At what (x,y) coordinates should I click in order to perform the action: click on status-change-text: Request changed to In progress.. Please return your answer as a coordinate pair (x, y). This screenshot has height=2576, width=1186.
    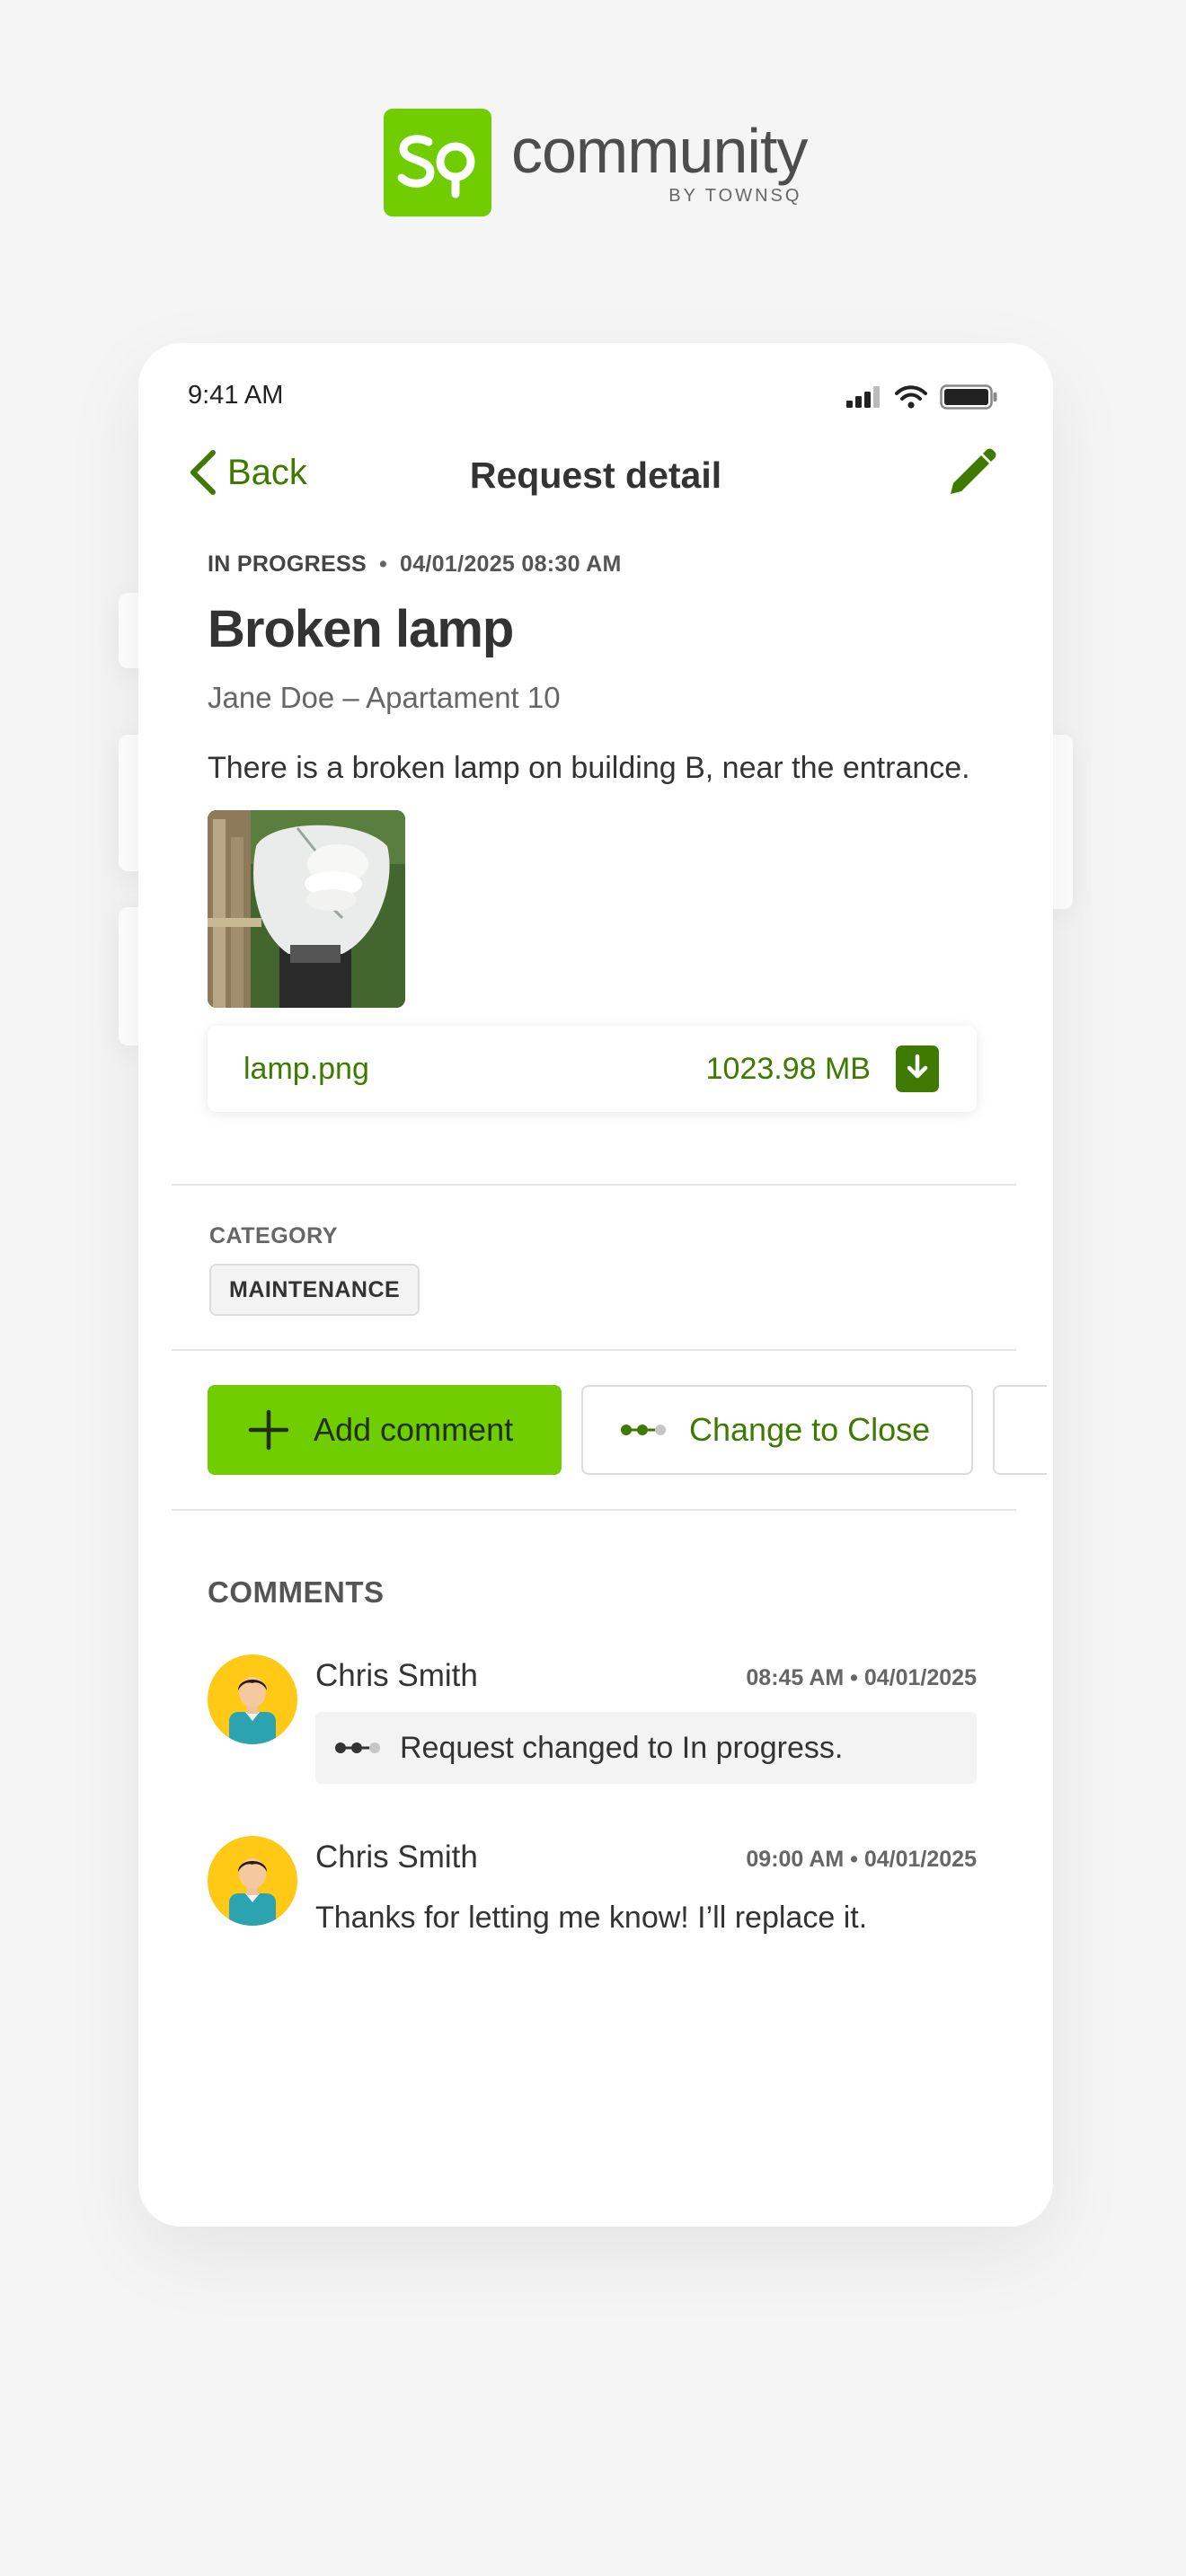
    Looking at the image, I should click on (622, 1747).